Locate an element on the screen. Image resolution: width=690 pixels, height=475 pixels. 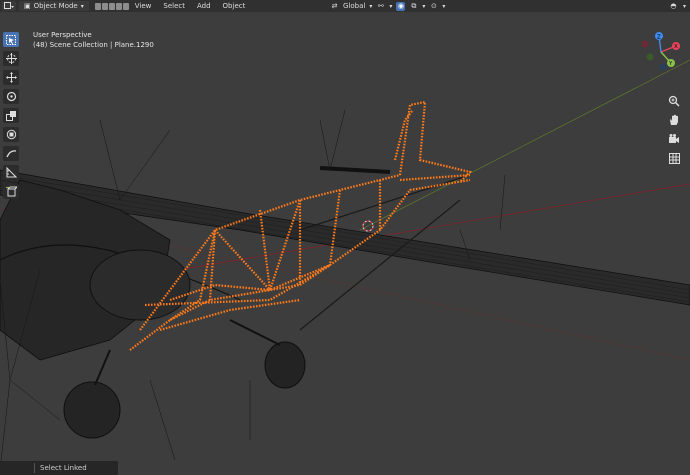
cursor-icon is located at coordinates (11, 58).